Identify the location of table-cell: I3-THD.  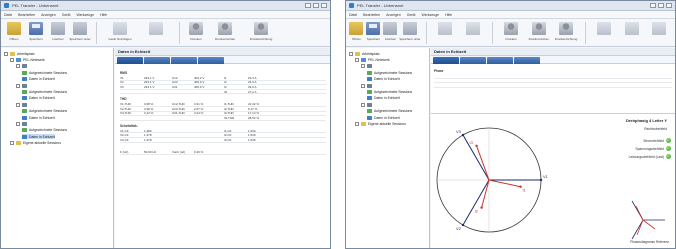
(229, 113).